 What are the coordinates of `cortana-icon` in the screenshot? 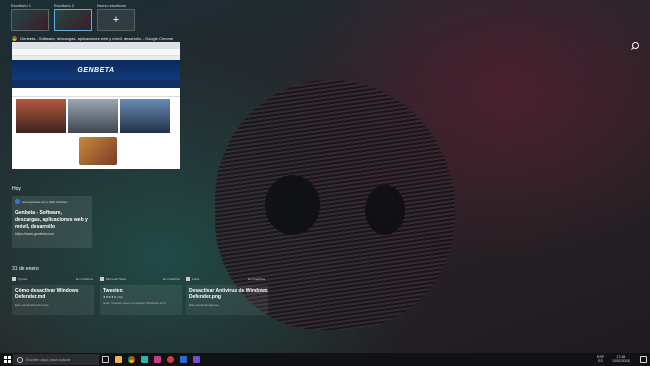 It's located at (20, 359).